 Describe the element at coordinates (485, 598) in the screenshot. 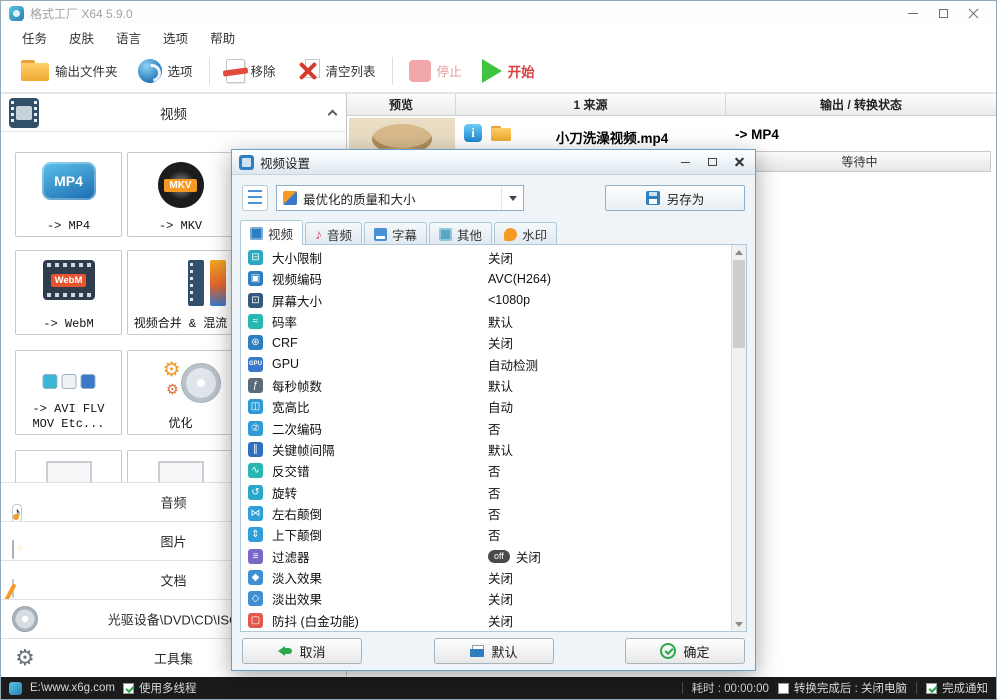

I see `setting-row-fade-out: ◇ 淡出效果 关闭` at that location.